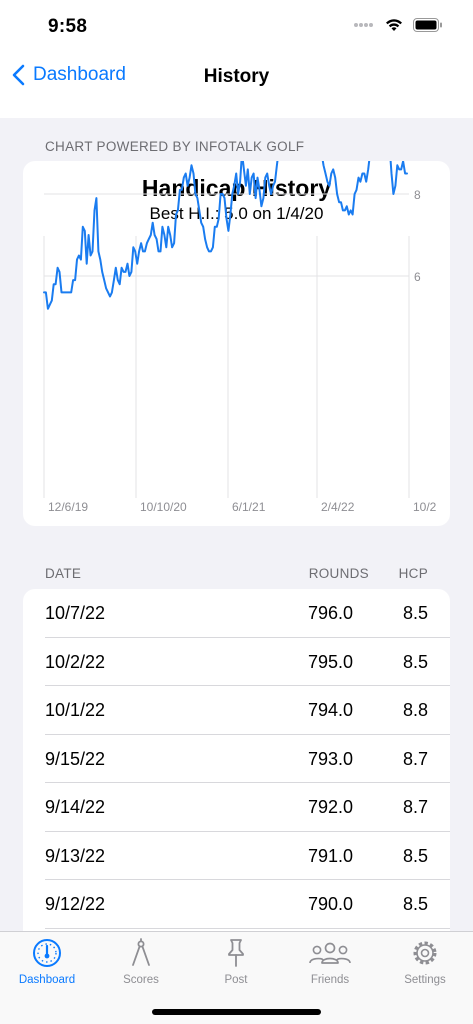 This screenshot has width=473, height=1024. I want to click on row-date: 10/2/22, so click(75, 661).